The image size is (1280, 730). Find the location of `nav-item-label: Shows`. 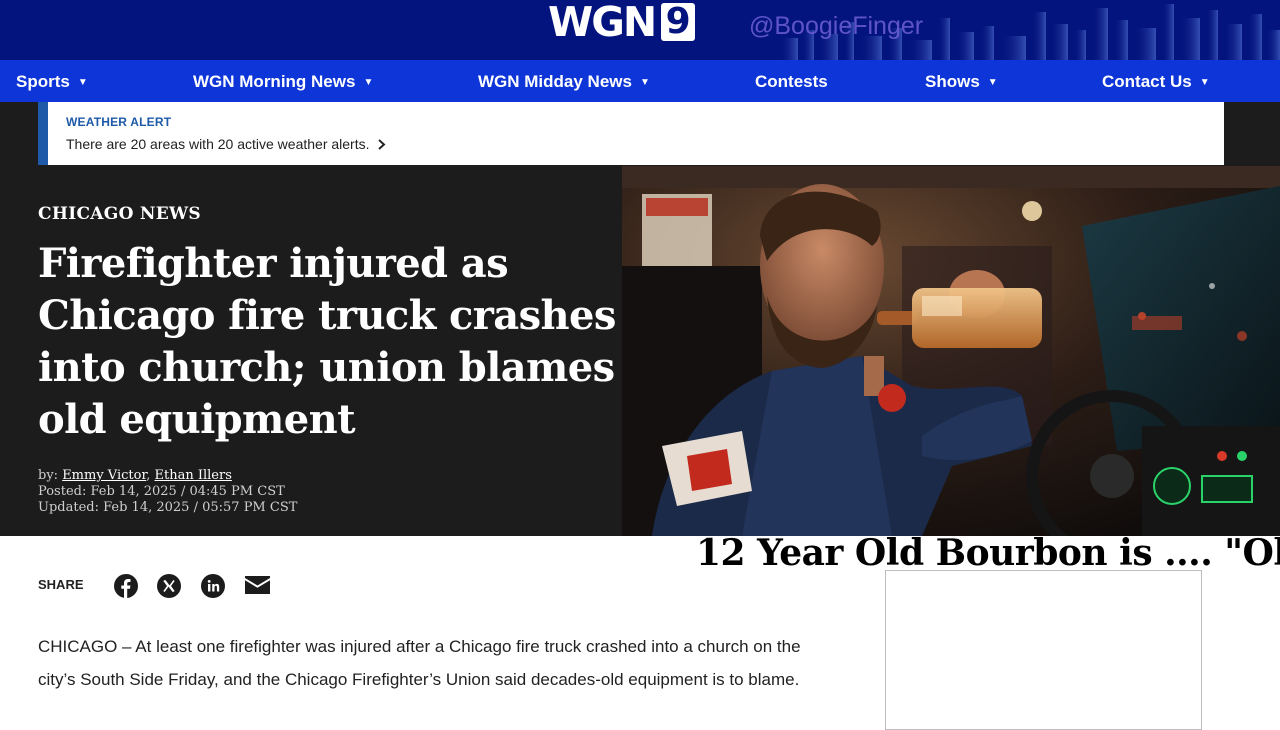

nav-item-label: Shows is located at coordinates (952, 81).